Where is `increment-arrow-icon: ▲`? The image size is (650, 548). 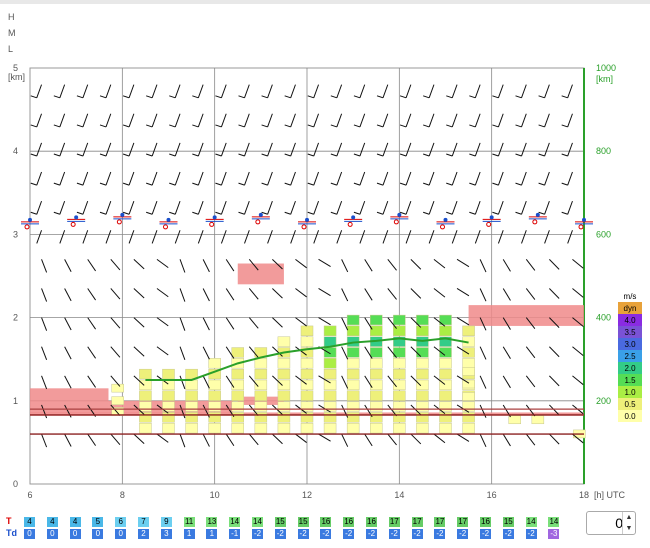
increment-arrow-icon: ▲ is located at coordinates (629, 517).